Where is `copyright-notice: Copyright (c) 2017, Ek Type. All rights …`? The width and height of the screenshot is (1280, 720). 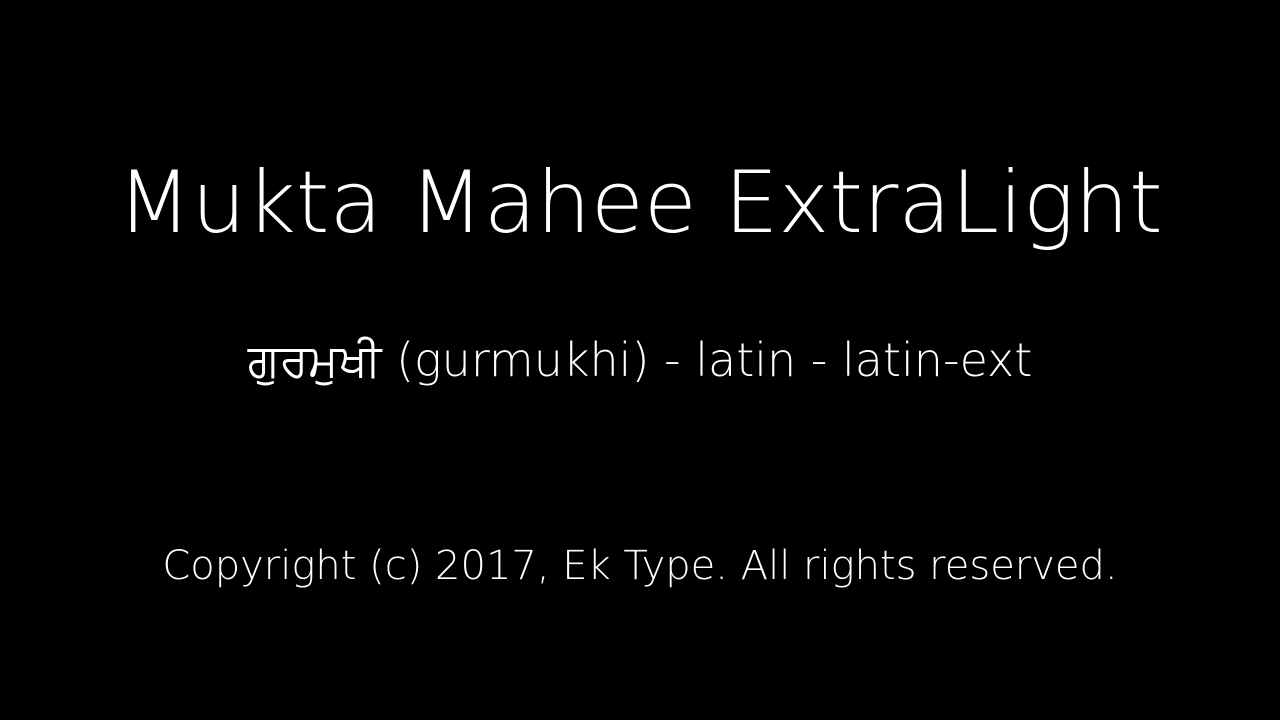 copyright-notice: Copyright (c) 2017, Ek Type. All rights … is located at coordinates (640, 566).